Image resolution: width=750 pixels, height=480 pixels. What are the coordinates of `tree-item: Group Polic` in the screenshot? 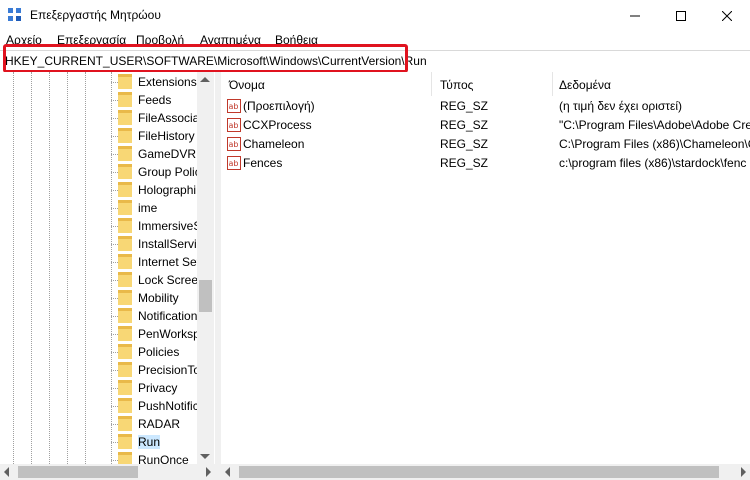 It's located at (100, 172).